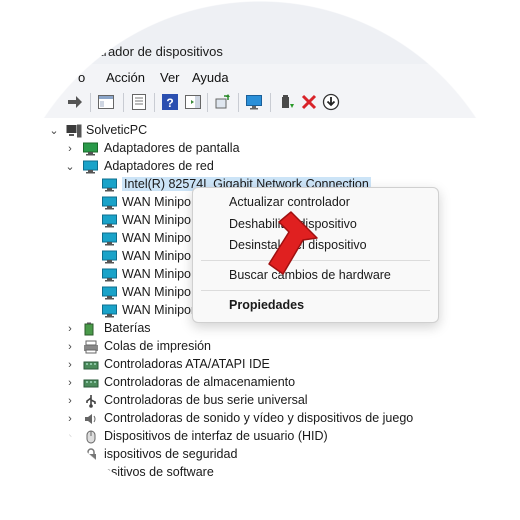  What do you see at coordinates (91, 454) in the screenshot?
I see `security-device-icon` at bounding box center [91, 454].